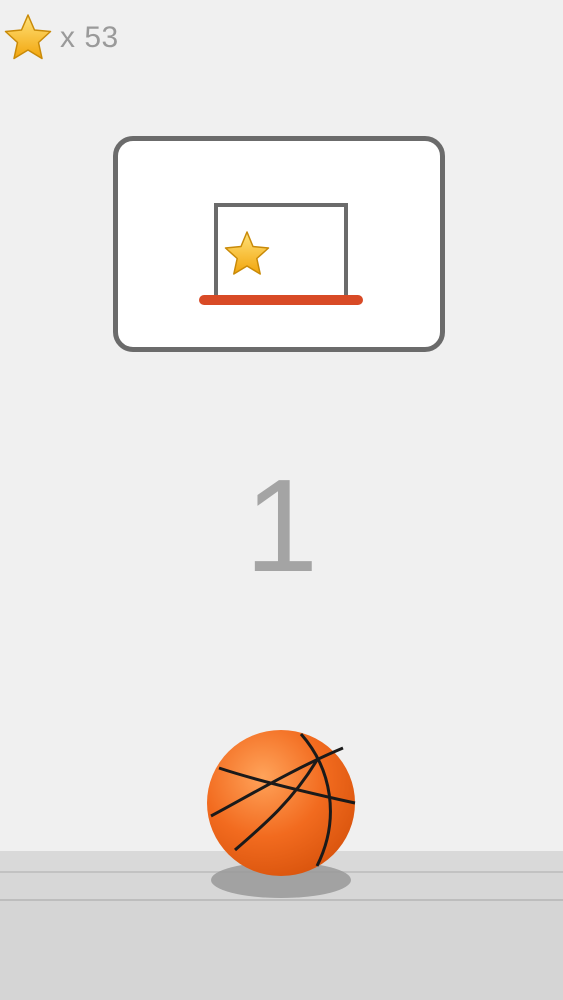 This screenshot has height=1000, width=563. I want to click on floor-base, so click(281, 950).